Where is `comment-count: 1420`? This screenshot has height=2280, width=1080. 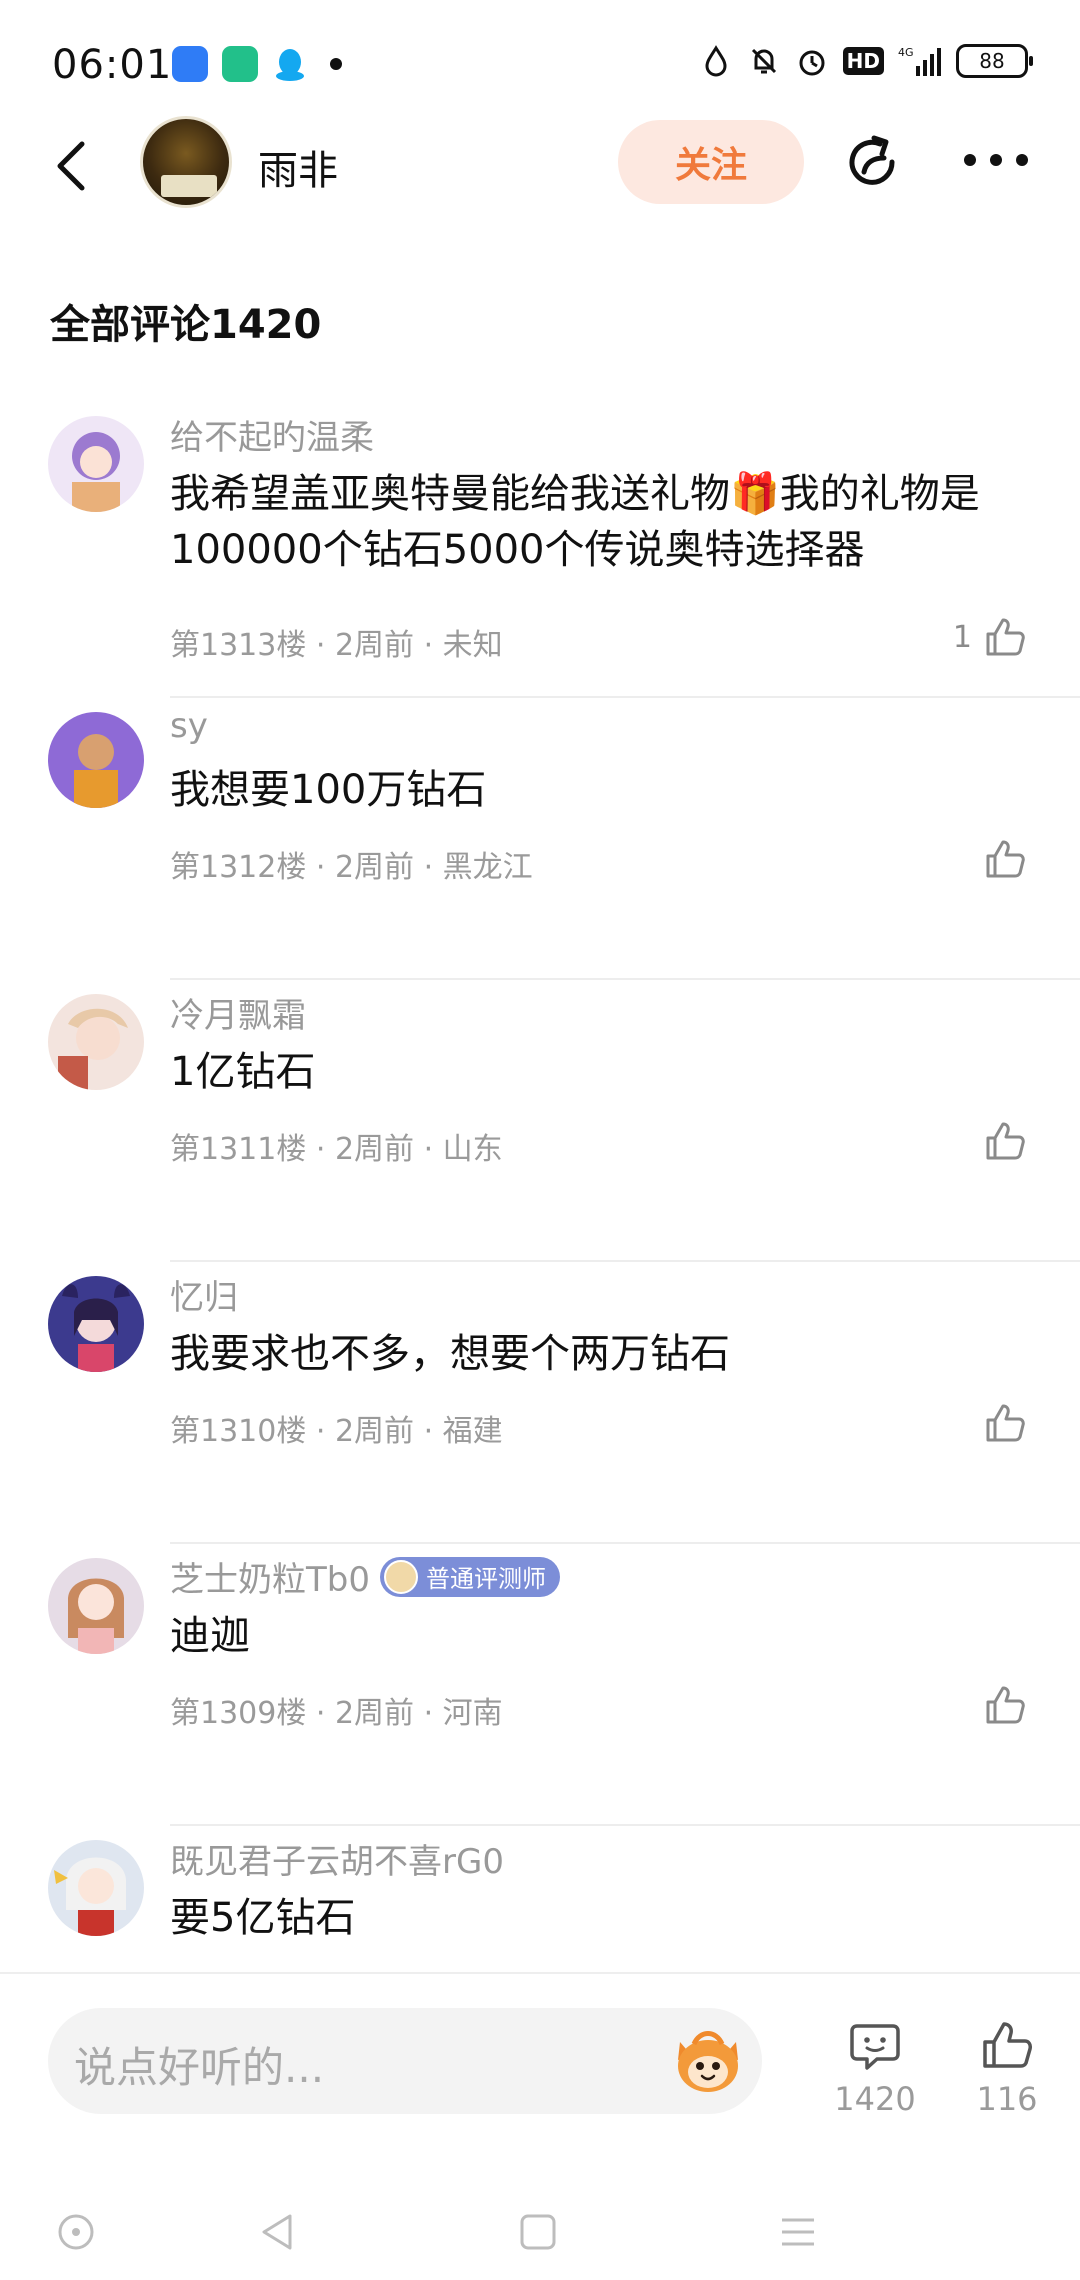 comment-count: 1420 is located at coordinates (875, 2099).